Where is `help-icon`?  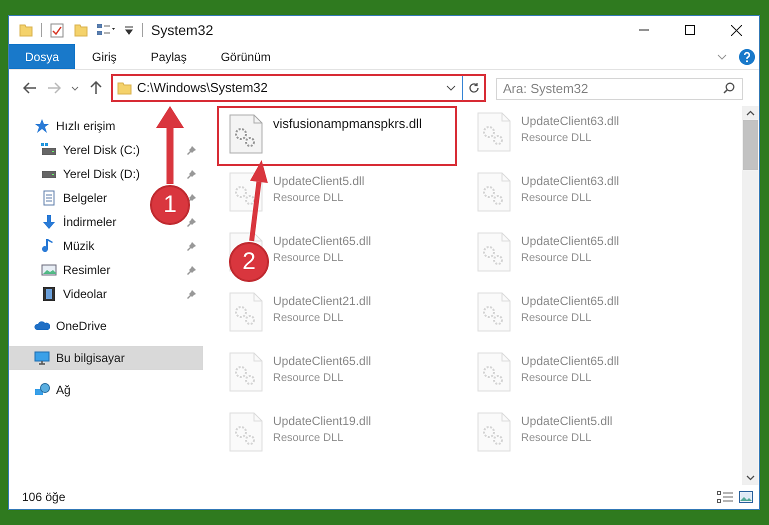
help-icon is located at coordinates (747, 56).